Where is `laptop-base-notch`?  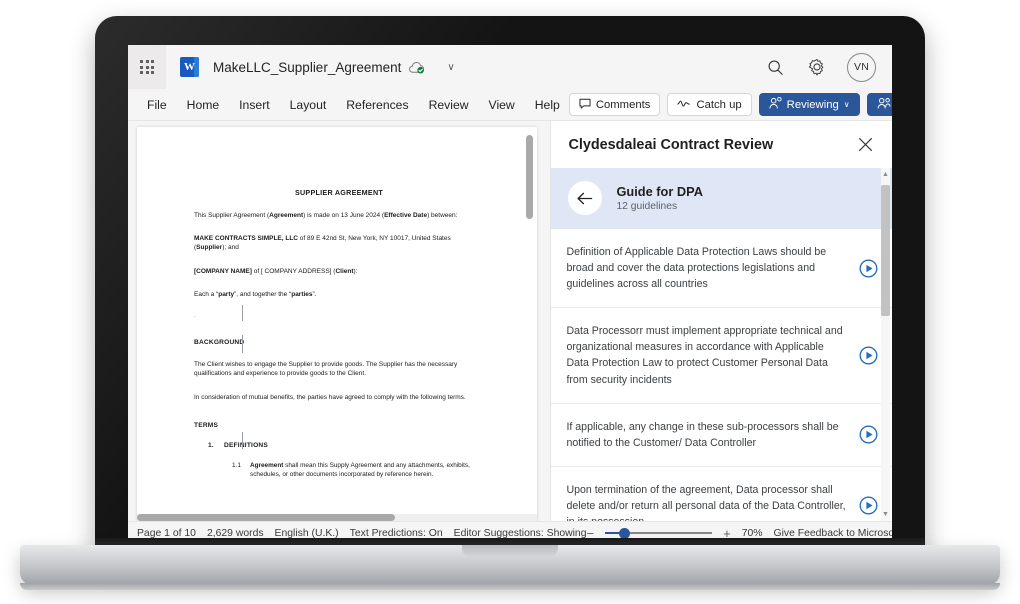 laptop-base-notch is located at coordinates (510, 551).